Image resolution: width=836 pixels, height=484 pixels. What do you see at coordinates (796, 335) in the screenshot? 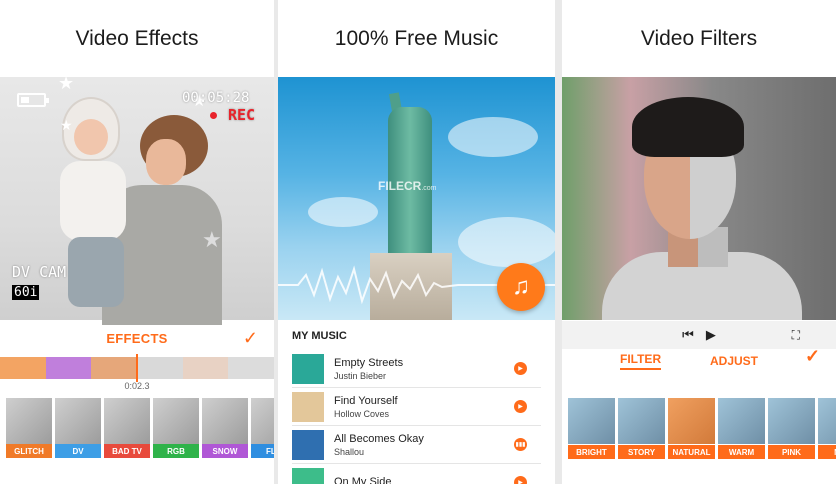
I see `fullscreen-icon: ⛶` at bounding box center [796, 335].